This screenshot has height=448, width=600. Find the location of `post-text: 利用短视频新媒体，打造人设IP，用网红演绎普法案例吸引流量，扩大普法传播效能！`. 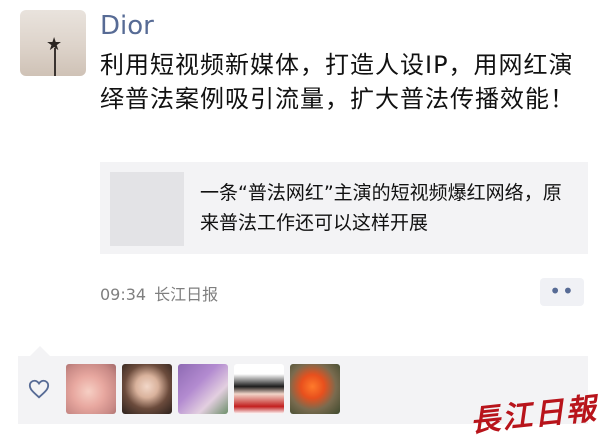

post-text: 利用短视频新媒体，打造人设IP，用网红演绎普法案例吸引流量，扩大普法传播效能！ is located at coordinates (337, 82).